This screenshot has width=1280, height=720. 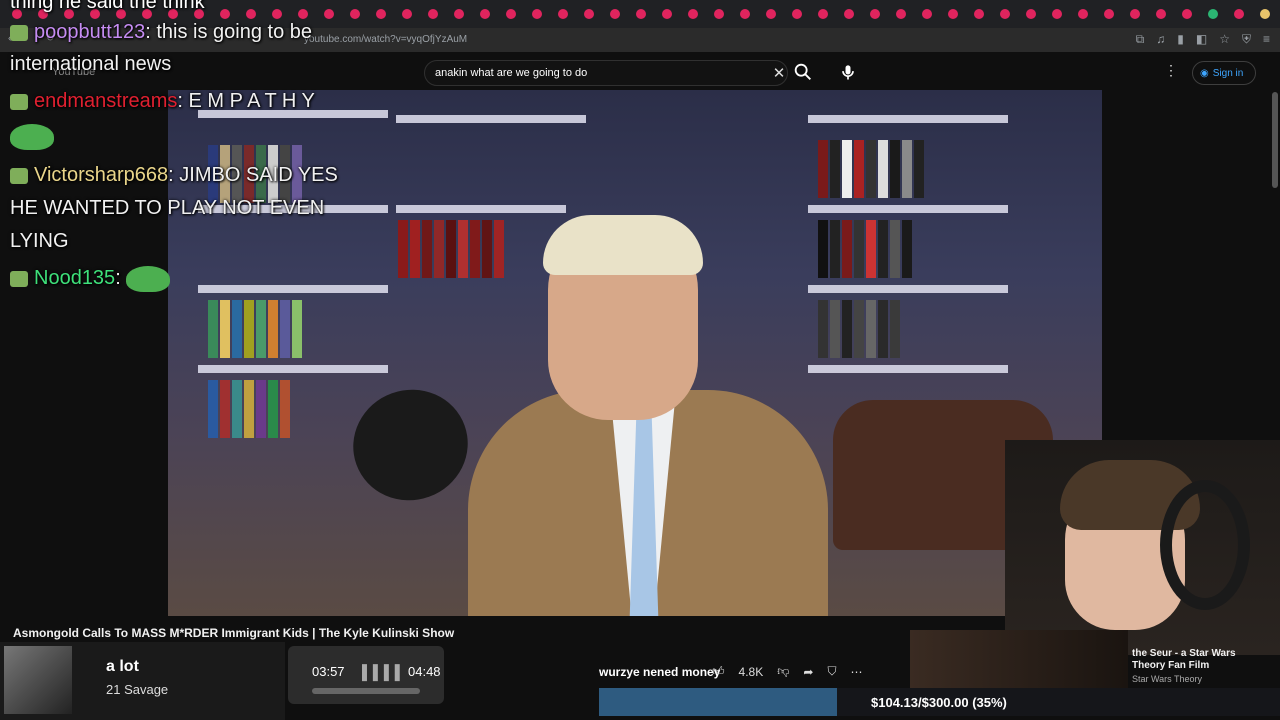 I want to click on donation-goal-bar: $104.13/$300.00 (35%), so click(x=939, y=702).